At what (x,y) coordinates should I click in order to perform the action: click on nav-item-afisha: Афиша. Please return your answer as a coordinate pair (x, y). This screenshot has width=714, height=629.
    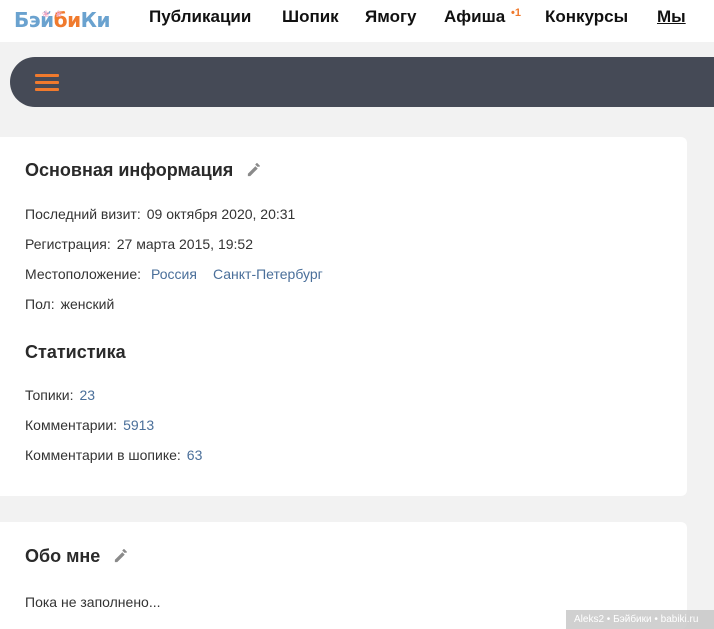
    Looking at the image, I should click on (474, 16).